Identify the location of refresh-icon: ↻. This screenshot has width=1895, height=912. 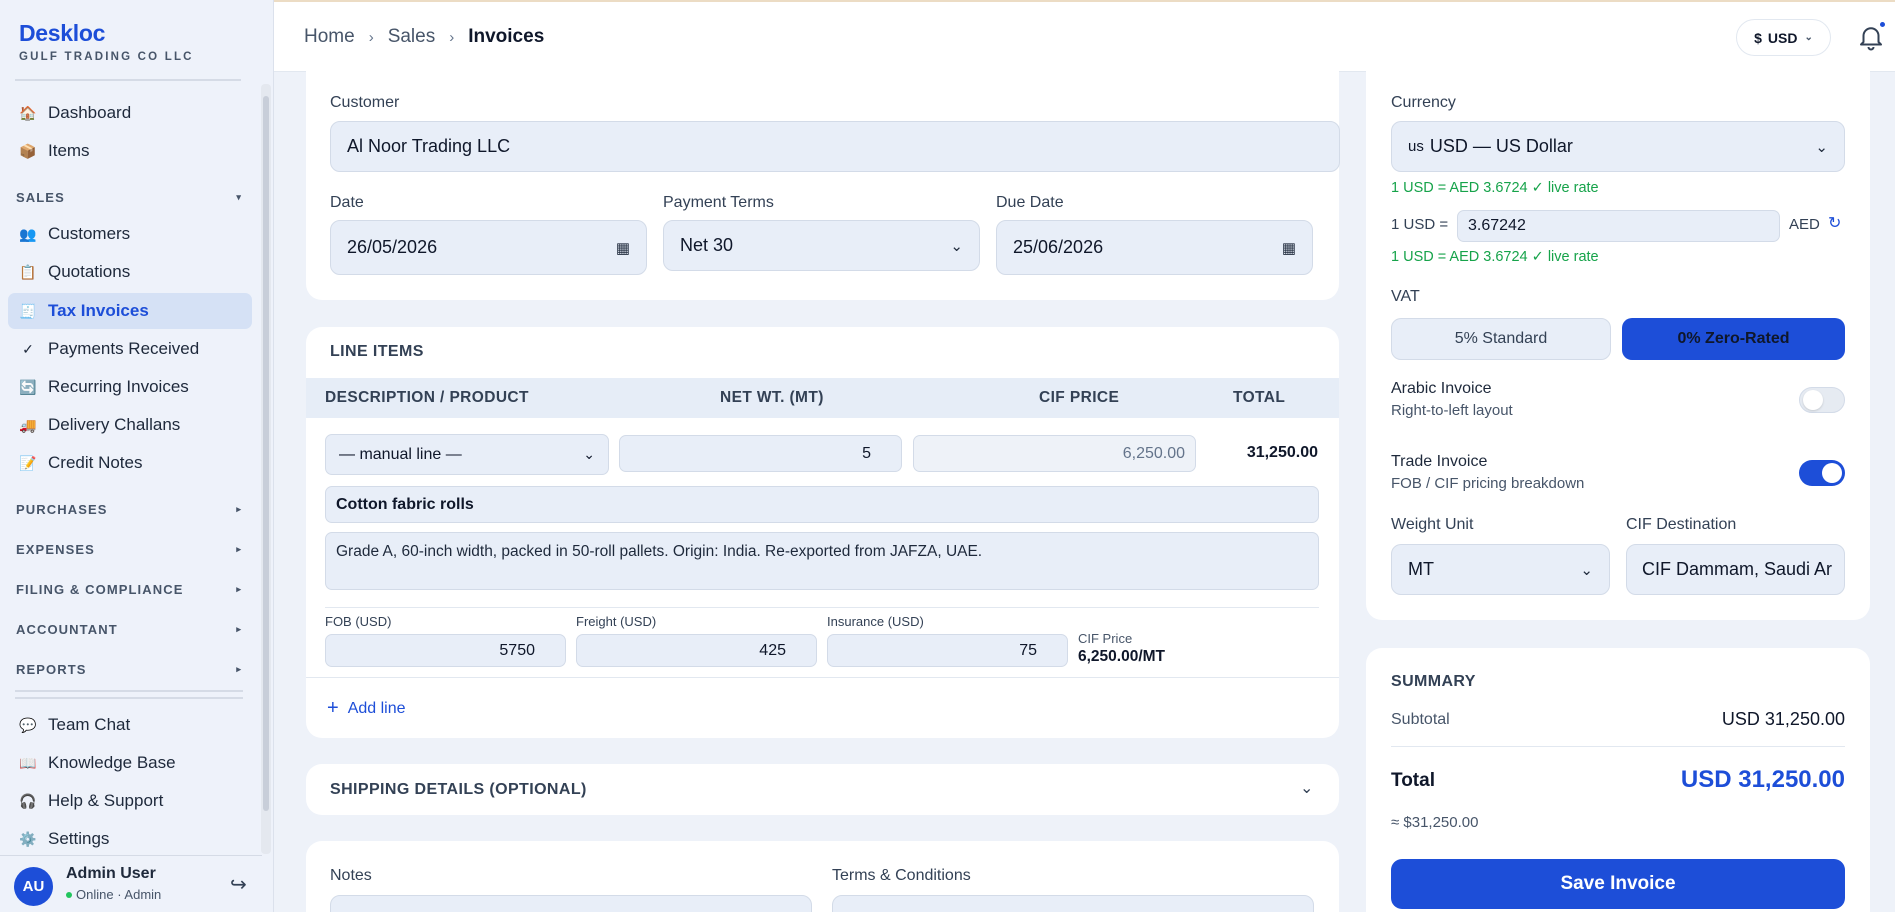
(1834, 223).